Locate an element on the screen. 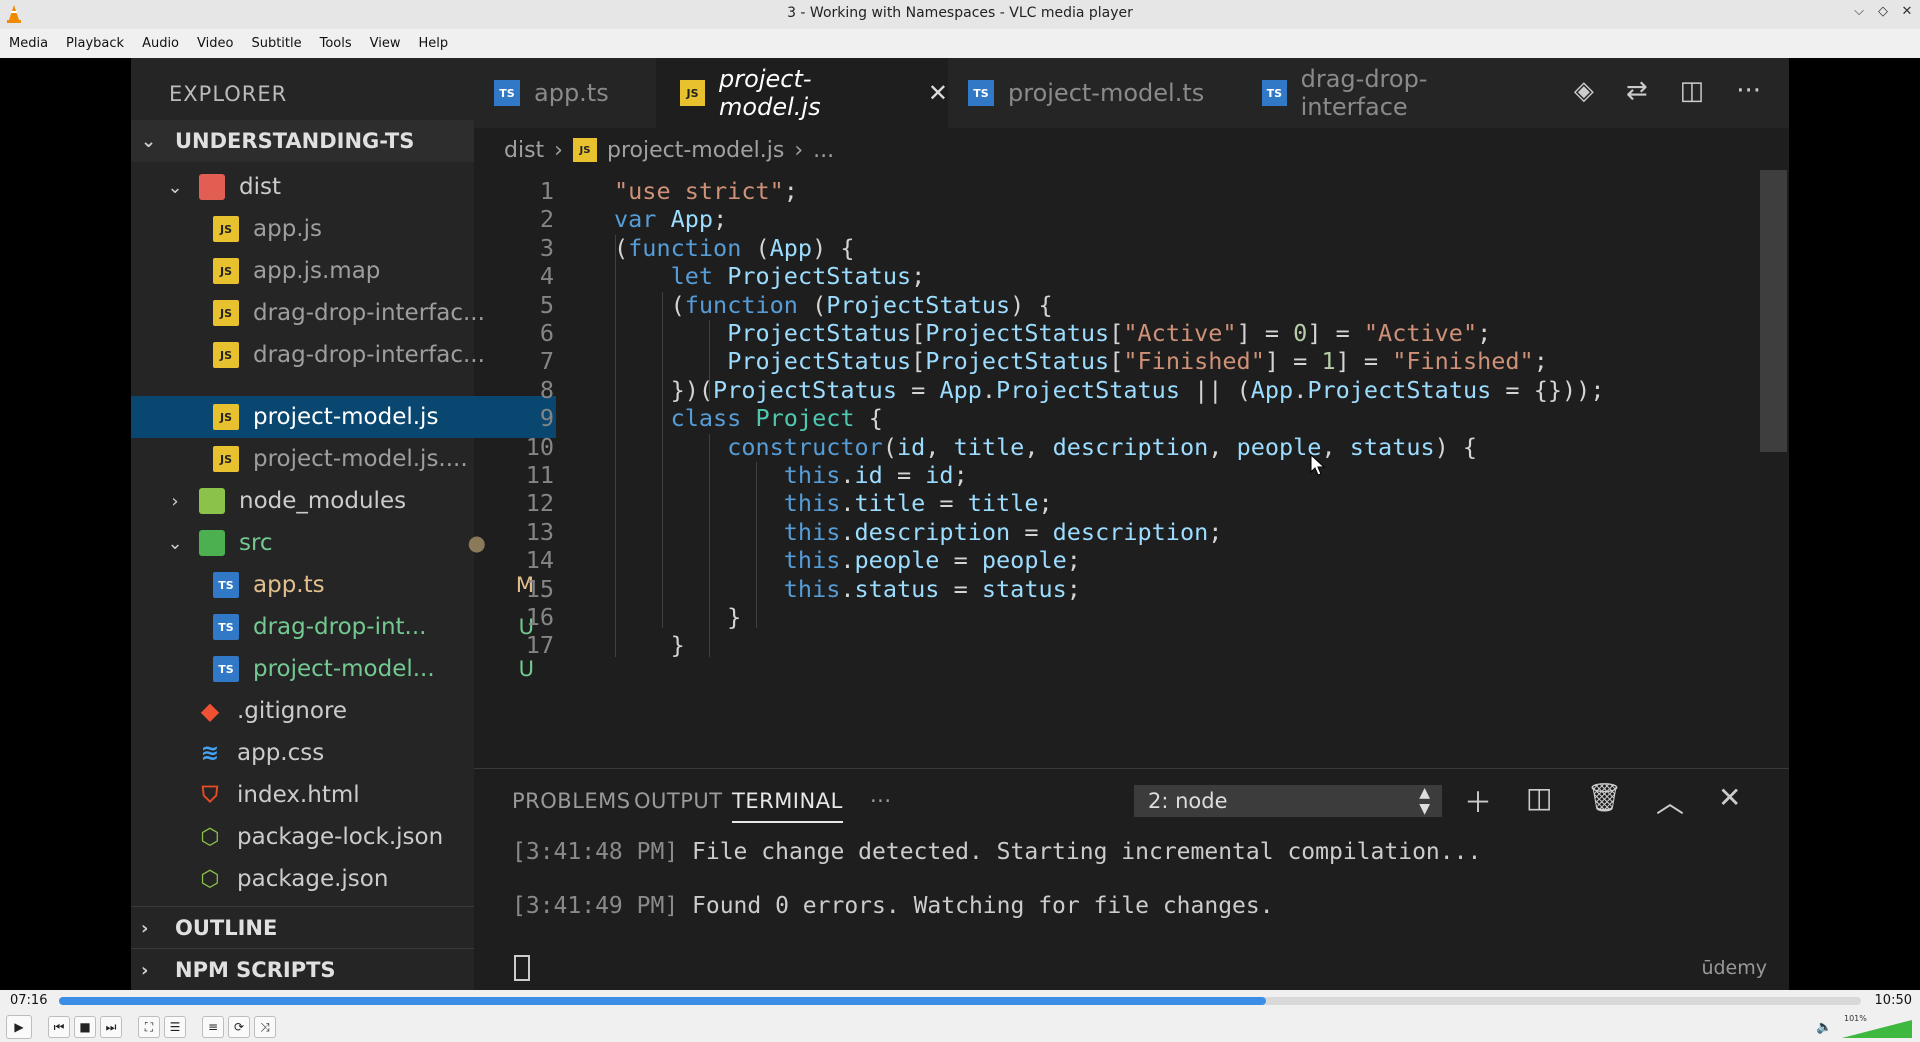  project-header: ⌄ UNDERSTANDING-TS is located at coordinates (302, 141).